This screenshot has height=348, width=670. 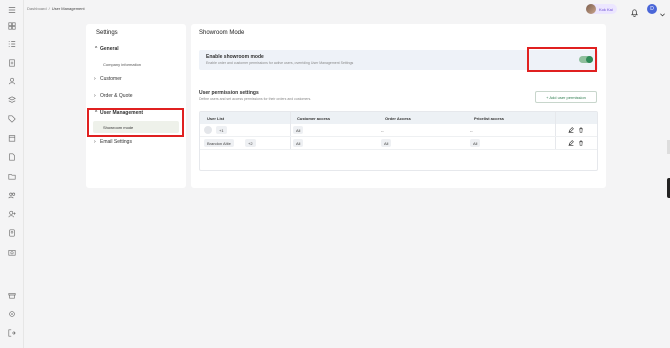 I want to click on nav-order-quote-label: Order & Quote, so click(x=116, y=96).